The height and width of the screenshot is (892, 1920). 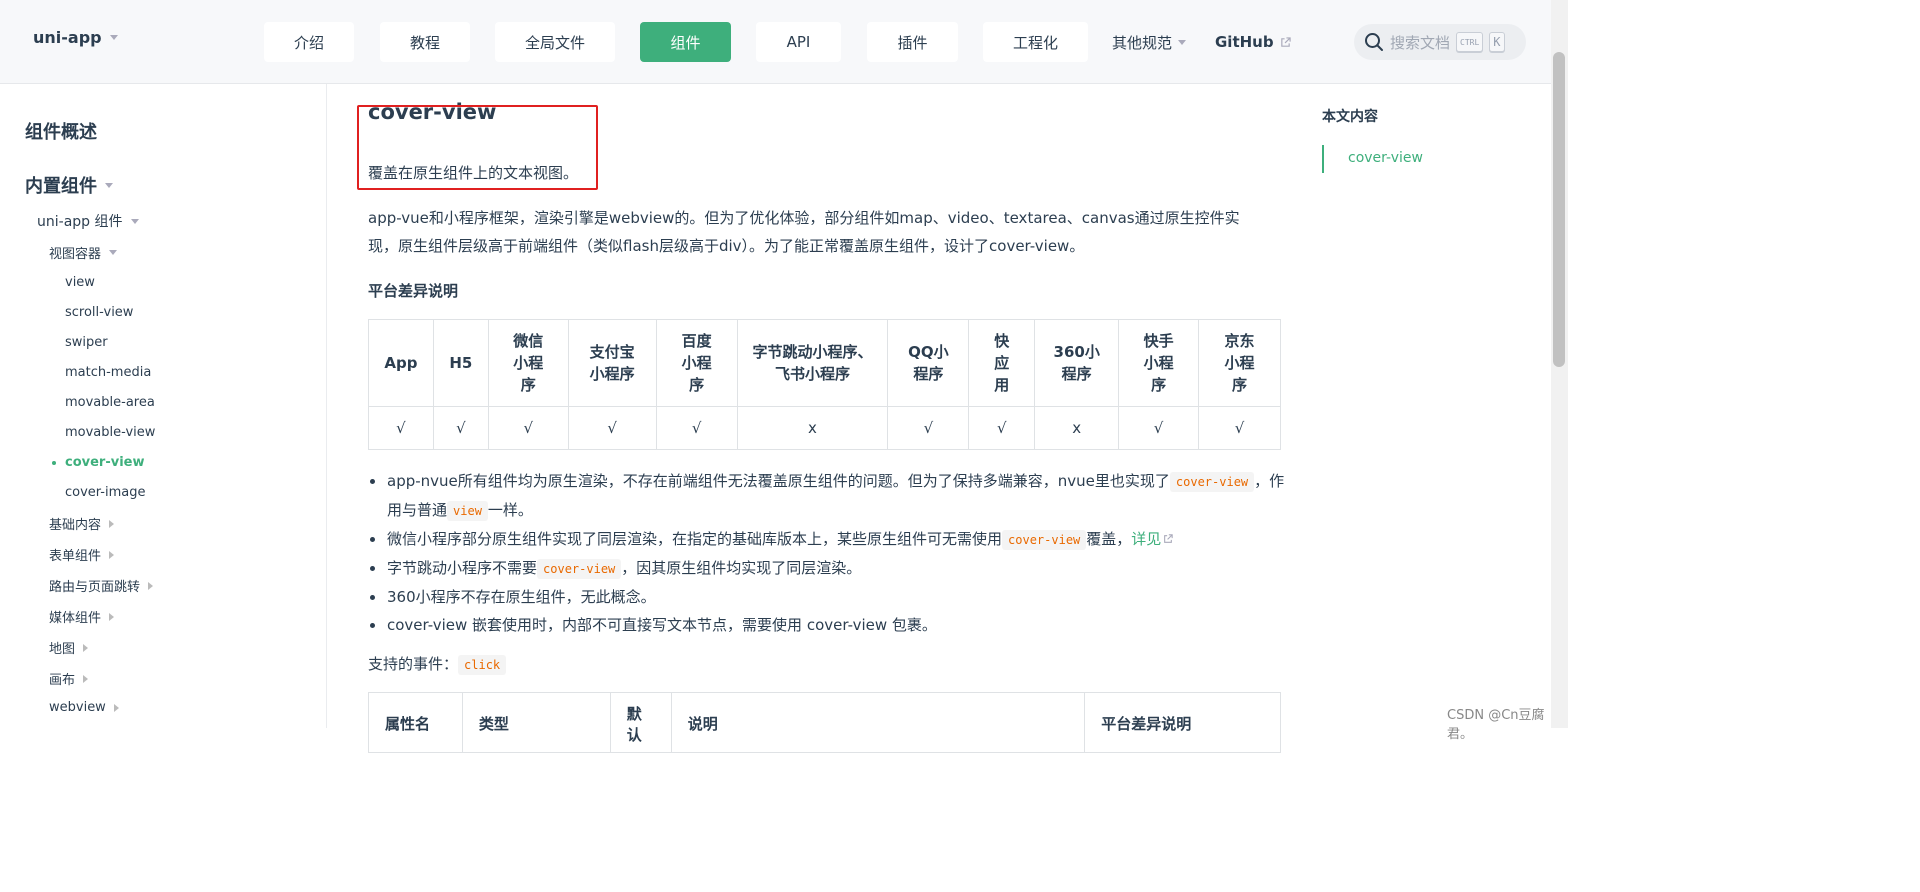 I want to click on nav-github-link: GitHub, so click(x=1253, y=42).